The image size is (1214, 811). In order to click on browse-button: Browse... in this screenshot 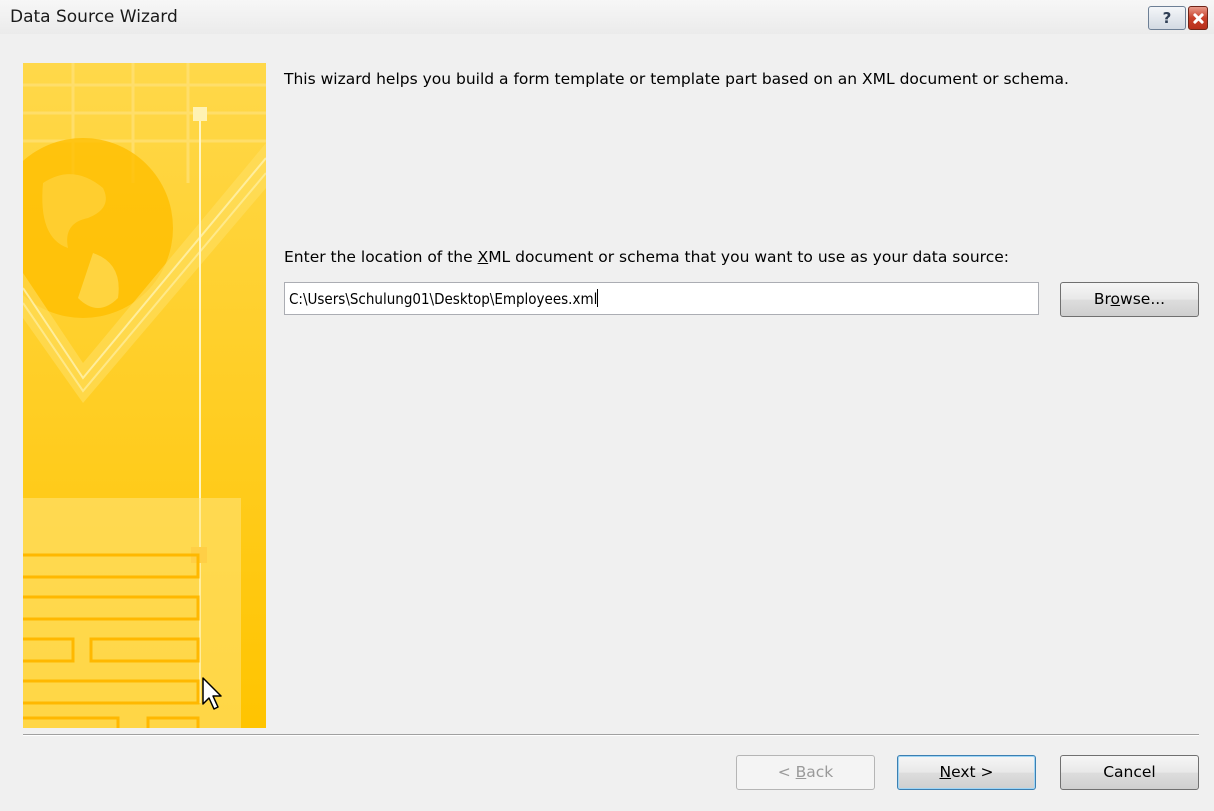, I will do `click(1129, 299)`.